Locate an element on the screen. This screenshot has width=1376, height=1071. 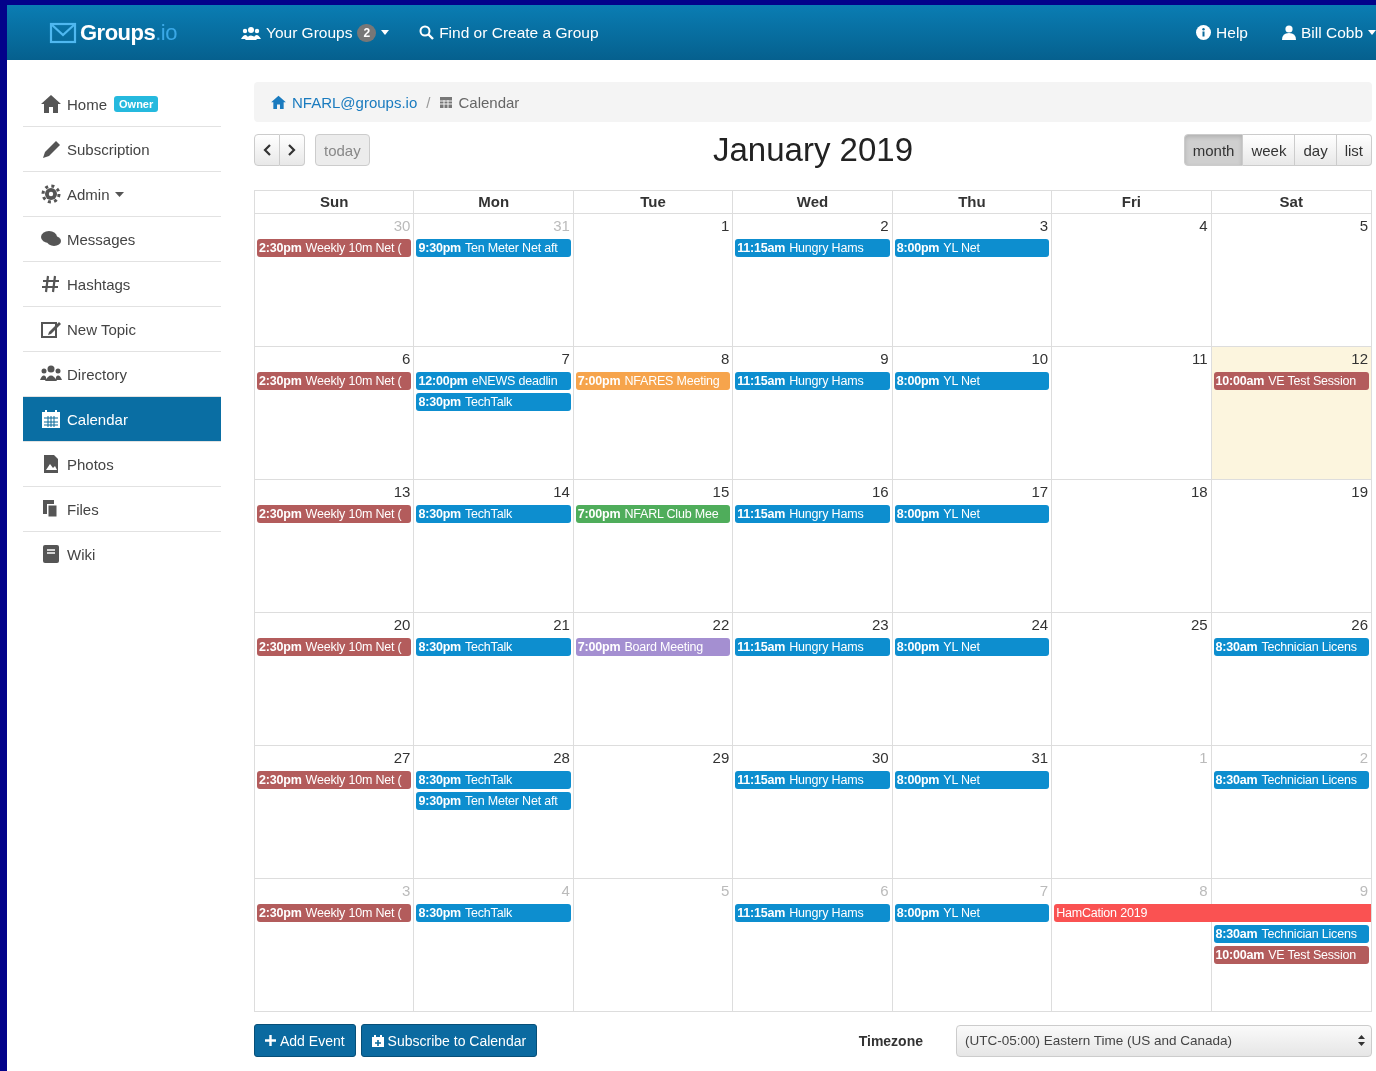
day-number: 9 is located at coordinates (1363, 891).